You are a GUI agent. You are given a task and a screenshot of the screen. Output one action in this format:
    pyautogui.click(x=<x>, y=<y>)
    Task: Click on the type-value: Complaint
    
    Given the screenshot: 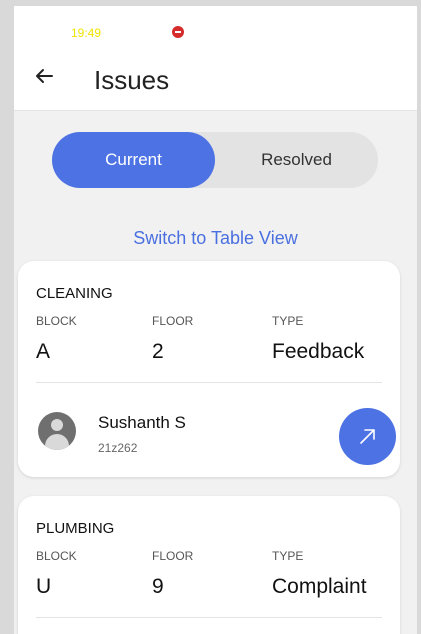 What is the action you would take?
    pyautogui.click(x=319, y=586)
    